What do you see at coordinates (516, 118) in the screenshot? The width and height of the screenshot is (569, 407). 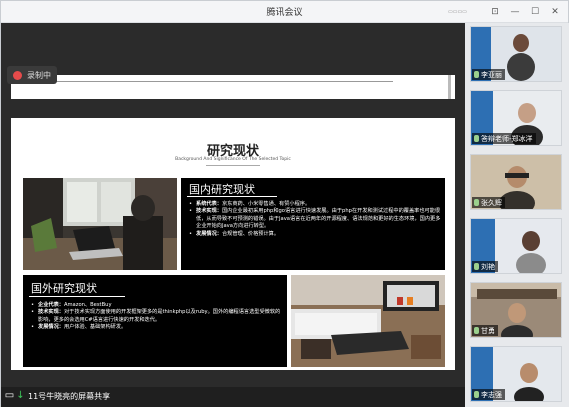 I see `participant-tile: 答辩老师-郑冰洋` at bounding box center [516, 118].